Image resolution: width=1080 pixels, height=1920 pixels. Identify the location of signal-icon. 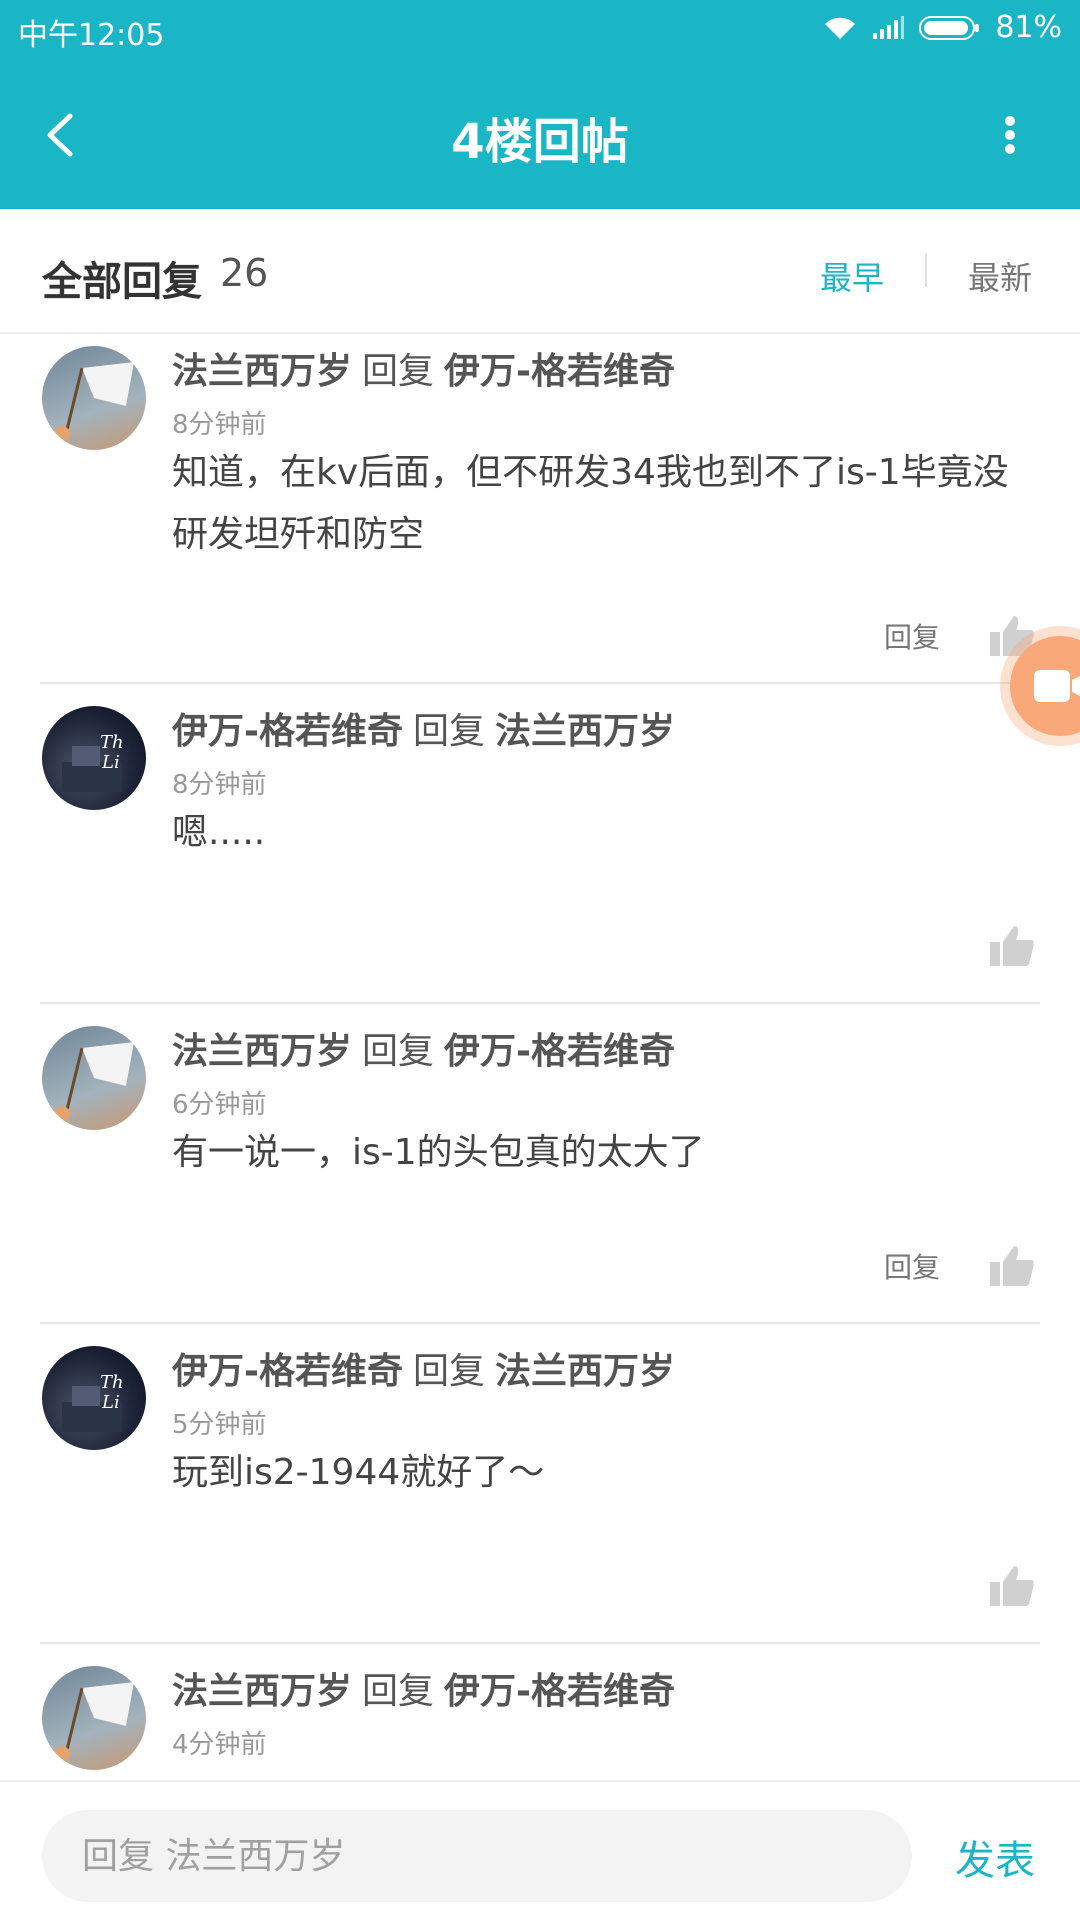
(889, 27).